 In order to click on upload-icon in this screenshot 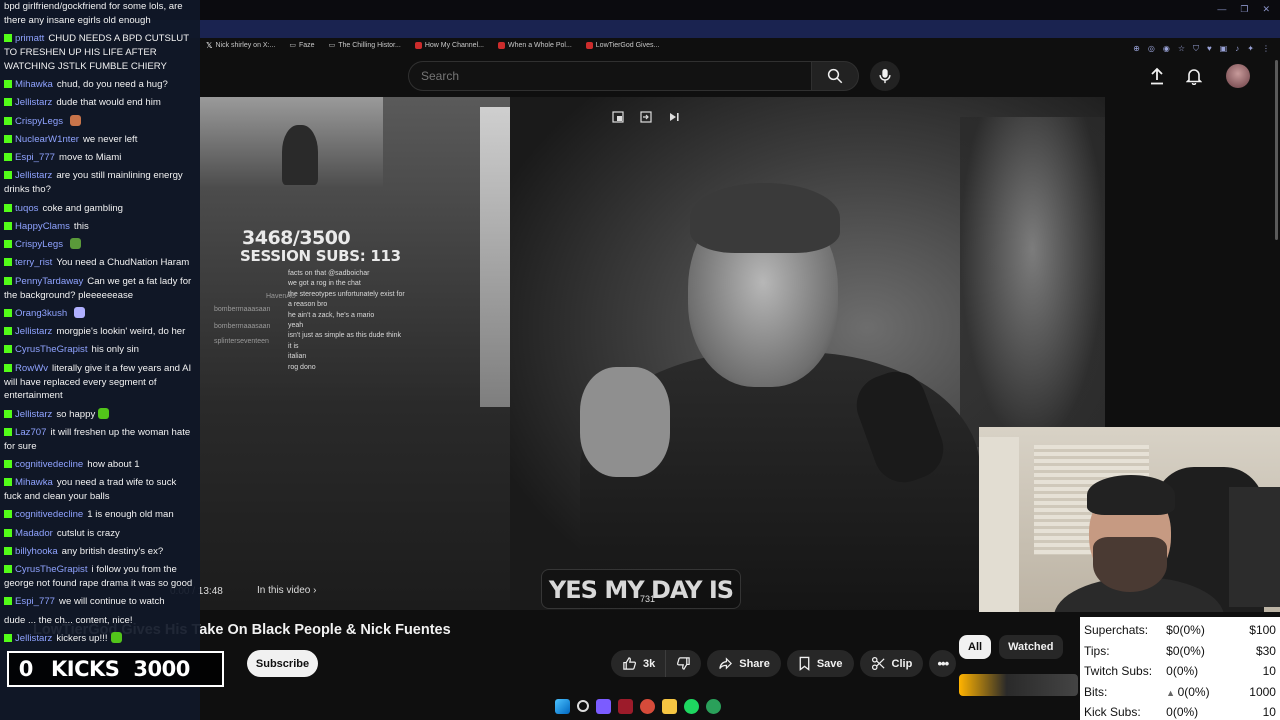, I will do `click(1157, 76)`.